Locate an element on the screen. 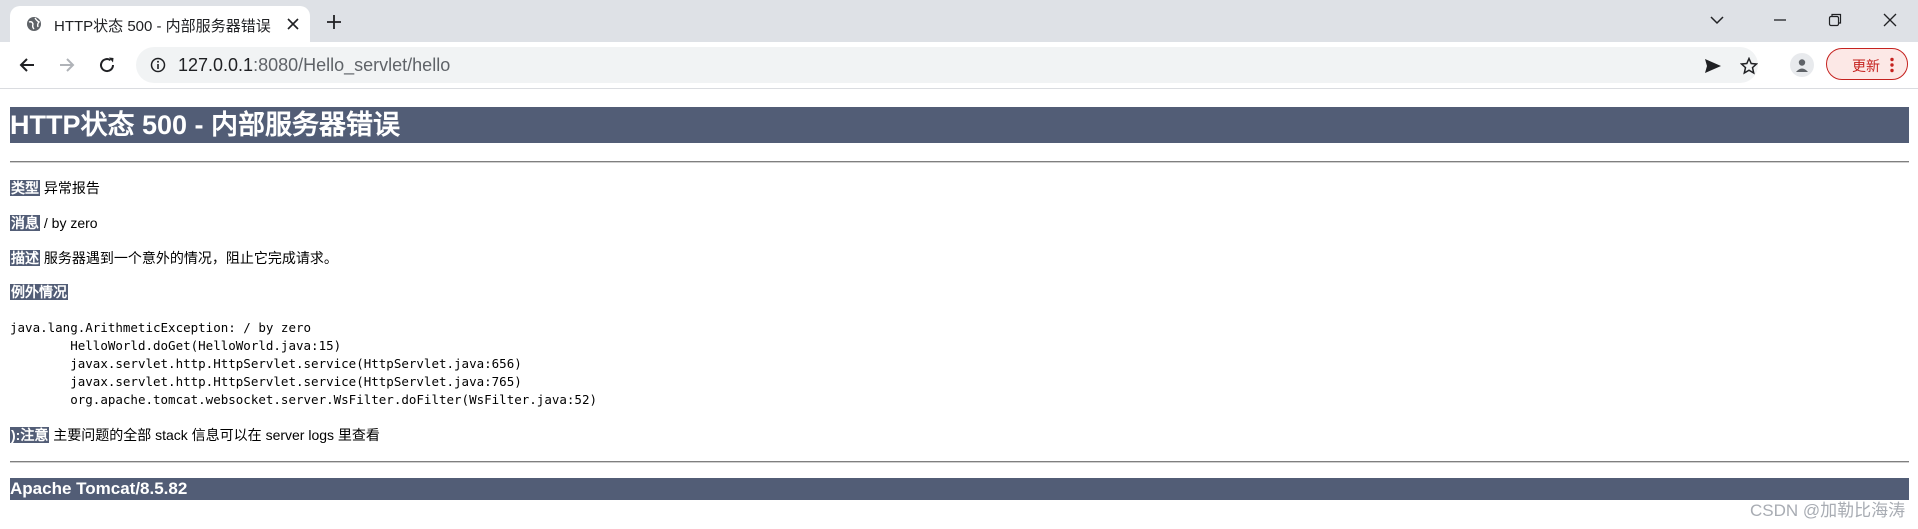 The image size is (1918, 529). page-title: HTTP状态 500 - 内部服务器错误 is located at coordinates (959, 125).